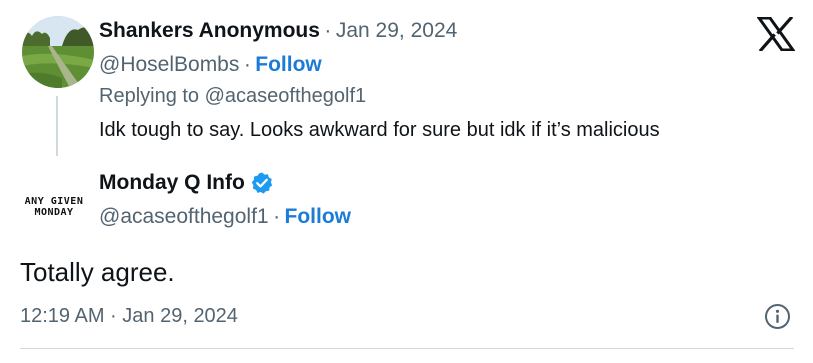  Describe the element at coordinates (777, 319) in the screenshot. I see `info-icon` at that location.